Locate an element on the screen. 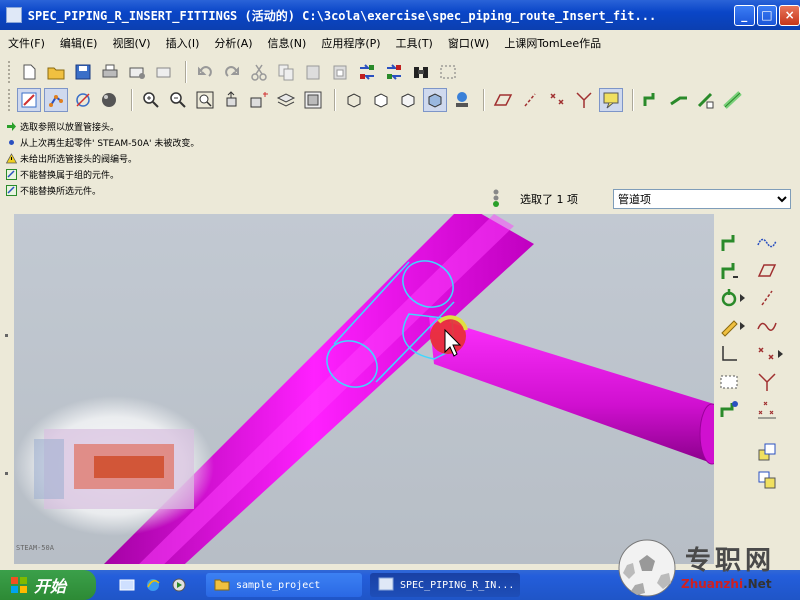  zoom-in-icon is located at coordinates (151, 100).